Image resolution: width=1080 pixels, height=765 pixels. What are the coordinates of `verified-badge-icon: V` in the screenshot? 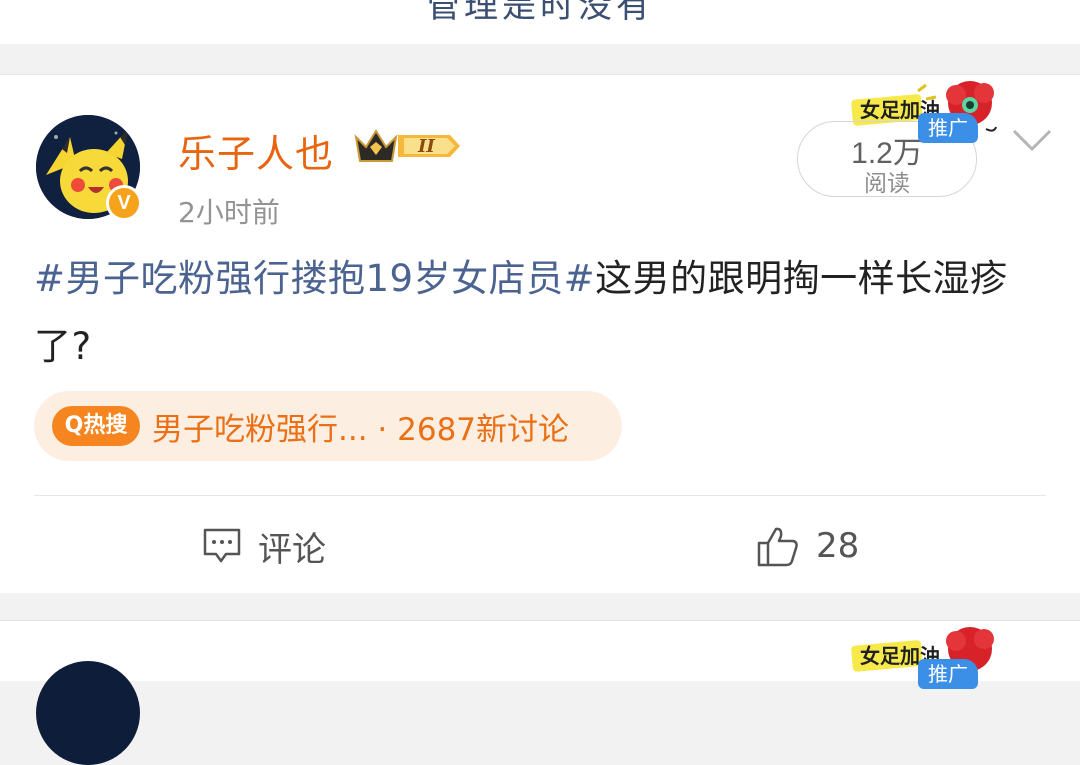 It's located at (124, 203).